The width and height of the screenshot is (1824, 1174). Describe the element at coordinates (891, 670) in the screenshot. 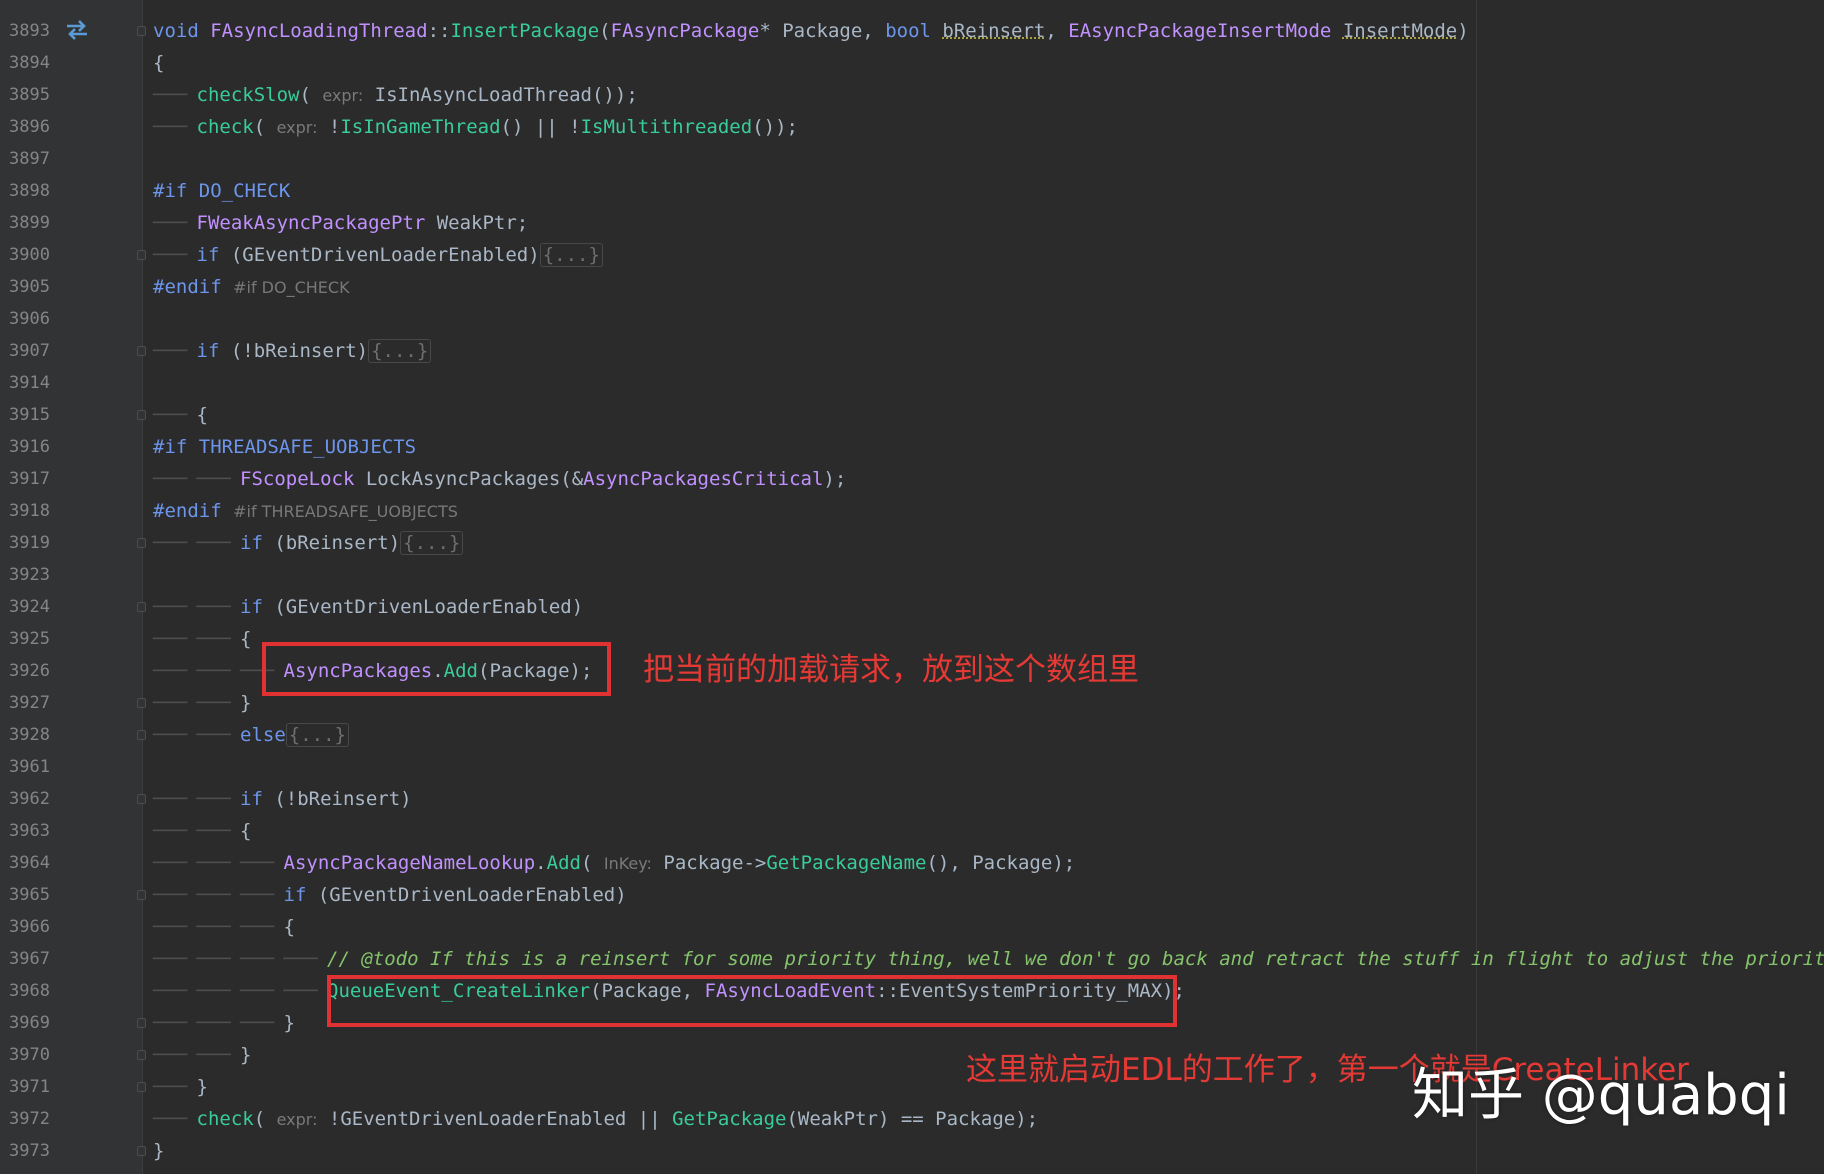

I see `annotation-add-package: 把当前的加载请求，放到这个数组里` at that location.